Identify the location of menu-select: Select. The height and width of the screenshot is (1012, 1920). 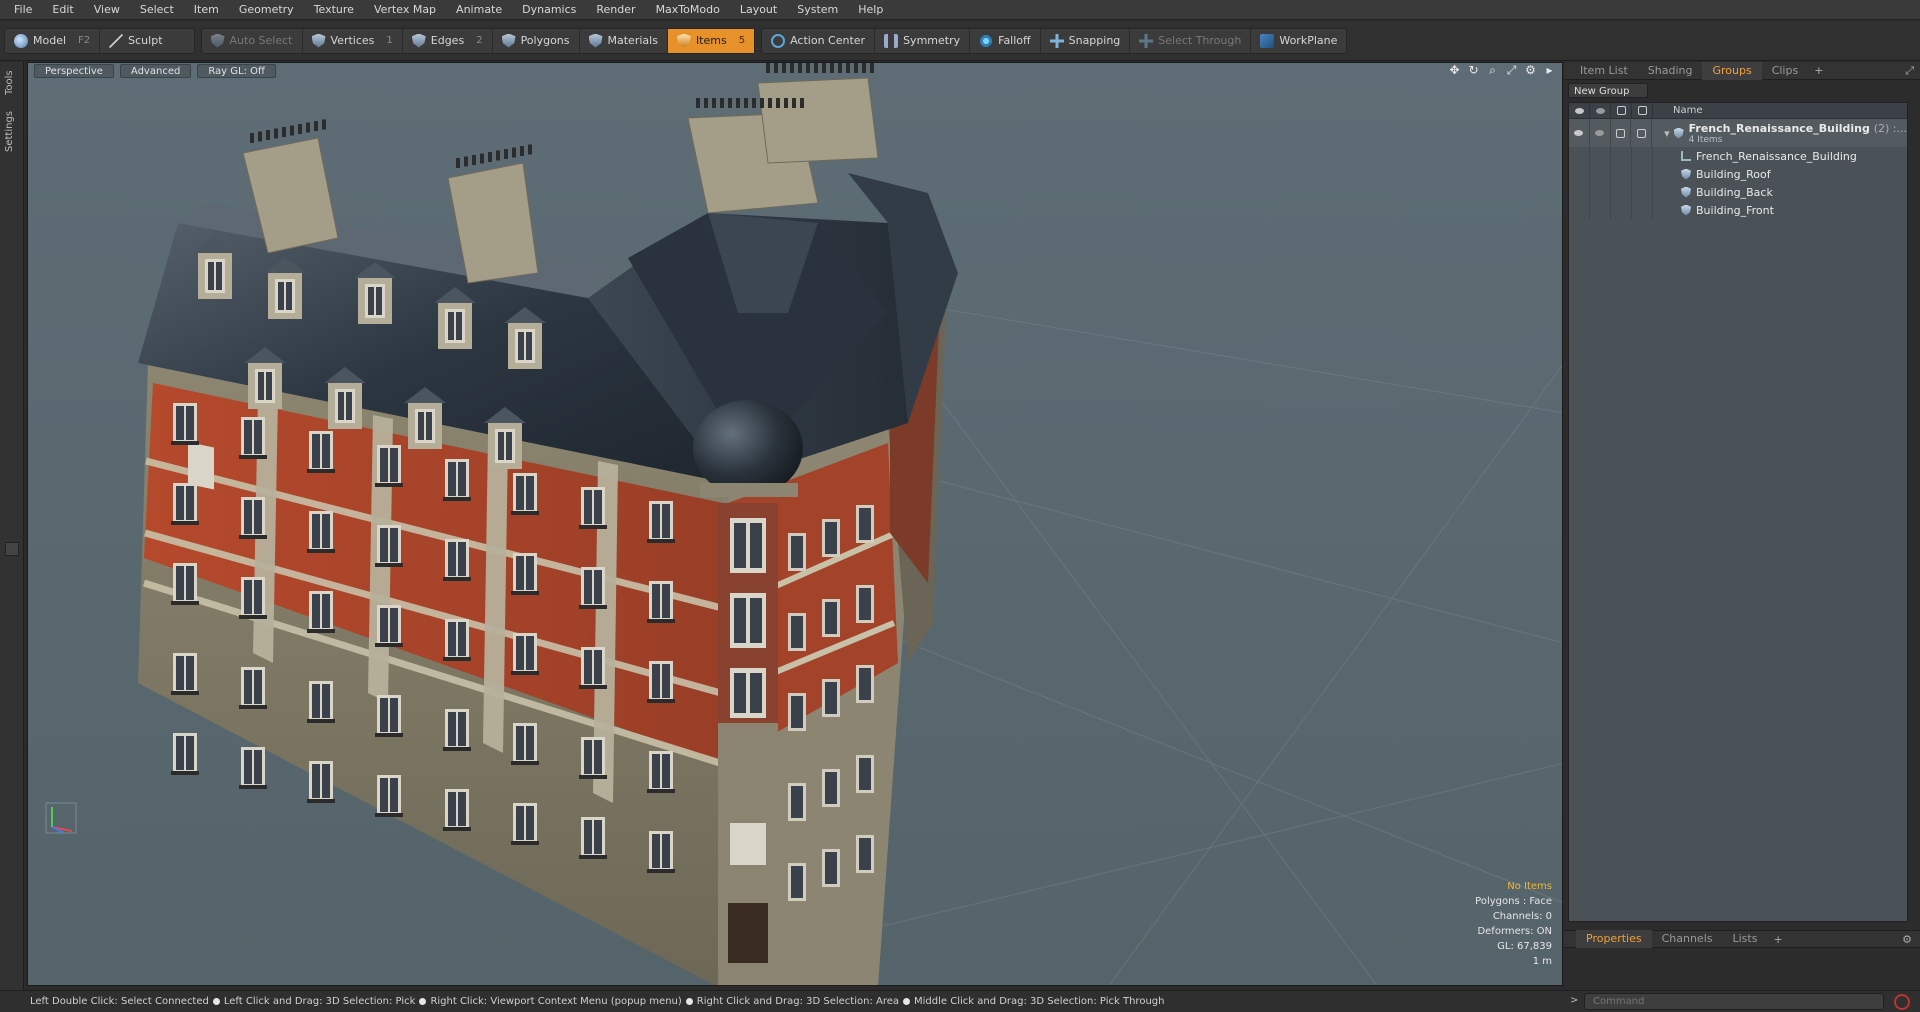
(157, 10).